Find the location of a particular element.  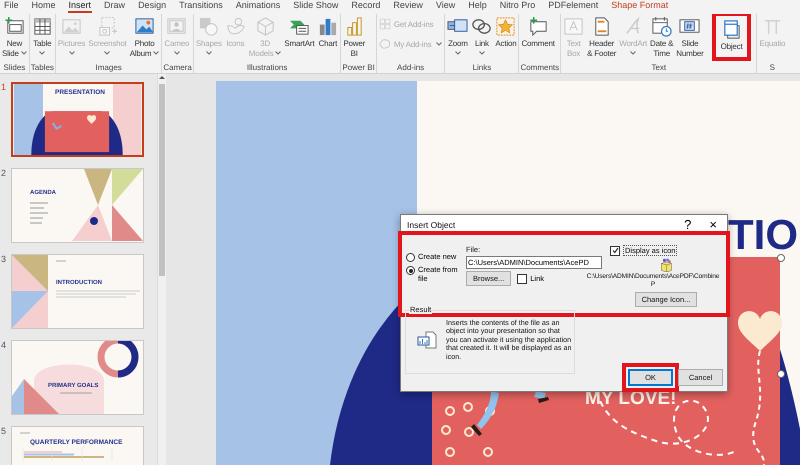

link-icon is located at coordinates (481, 26).